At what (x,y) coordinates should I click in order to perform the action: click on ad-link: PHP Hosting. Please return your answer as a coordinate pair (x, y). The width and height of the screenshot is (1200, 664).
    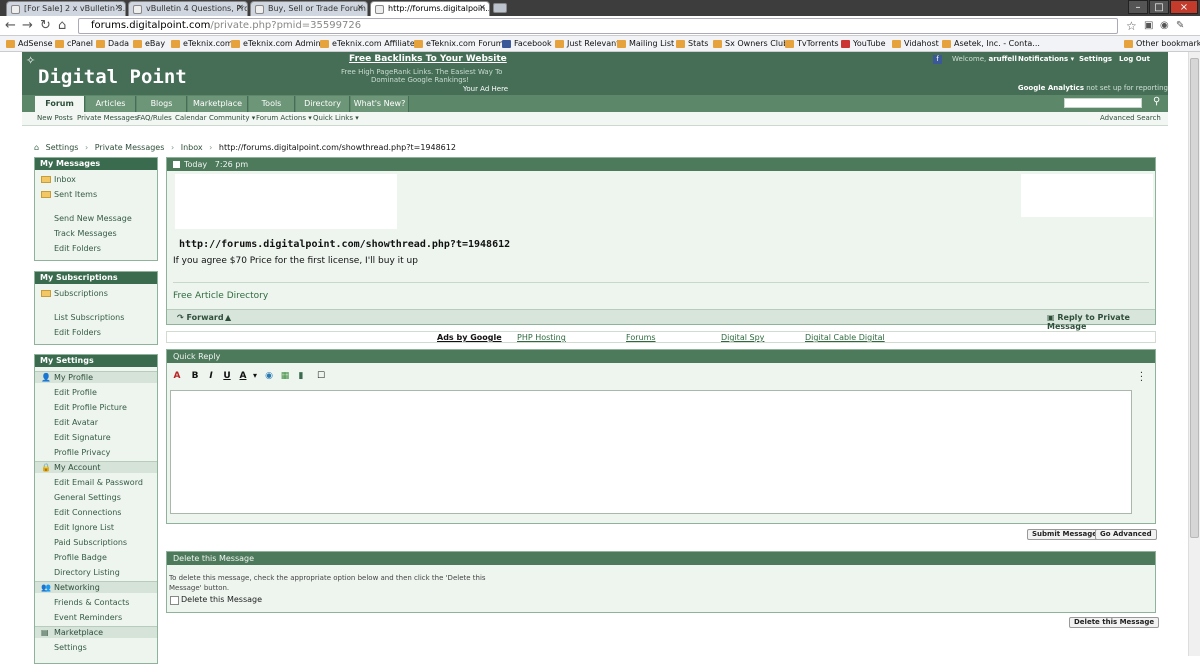
    Looking at the image, I should click on (541, 337).